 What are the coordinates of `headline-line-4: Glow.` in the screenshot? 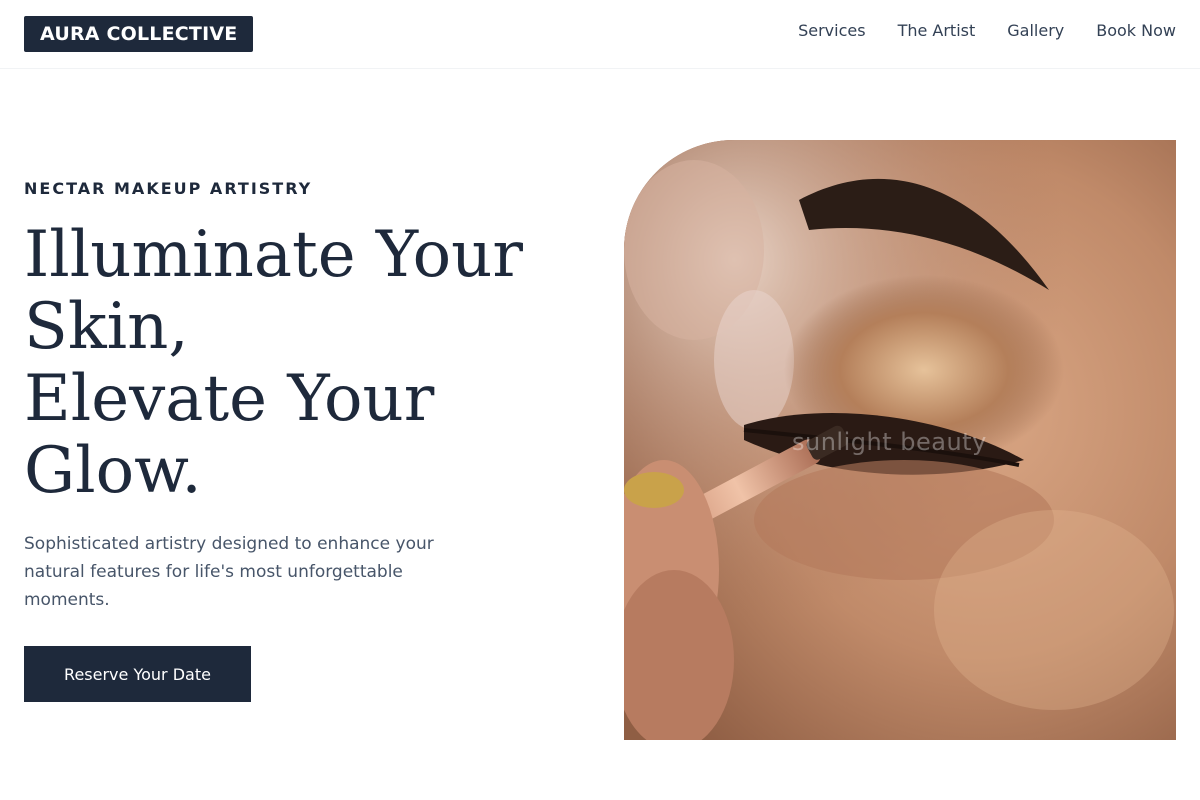 It's located at (113, 471).